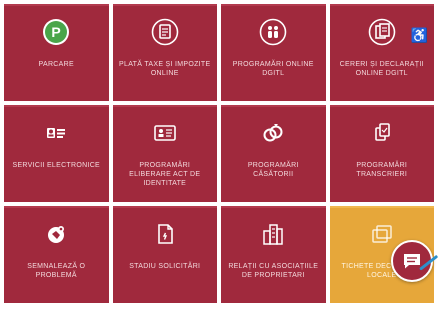  Describe the element at coordinates (56, 52) in the screenshot. I see `tile-parcare: P PARCARE` at that location.